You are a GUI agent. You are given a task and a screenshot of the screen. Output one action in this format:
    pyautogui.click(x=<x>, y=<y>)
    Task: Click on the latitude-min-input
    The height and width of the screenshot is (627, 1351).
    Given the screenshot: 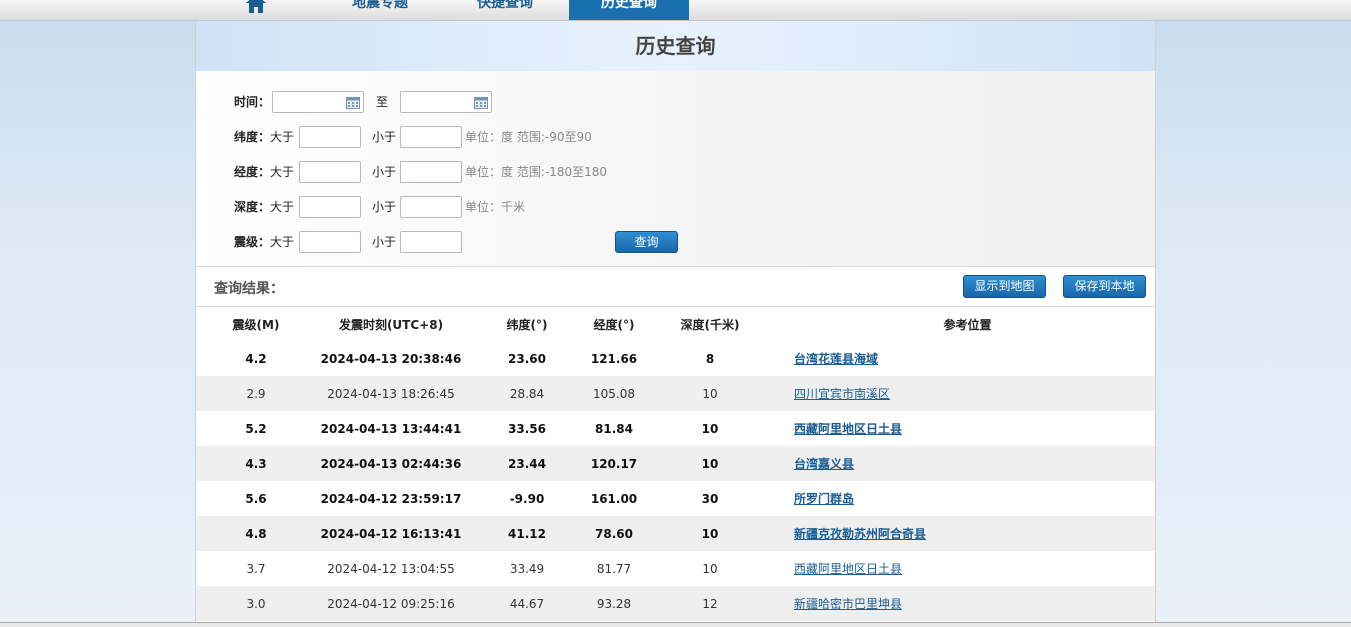 What is the action you would take?
    pyautogui.click(x=330, y=137)
    